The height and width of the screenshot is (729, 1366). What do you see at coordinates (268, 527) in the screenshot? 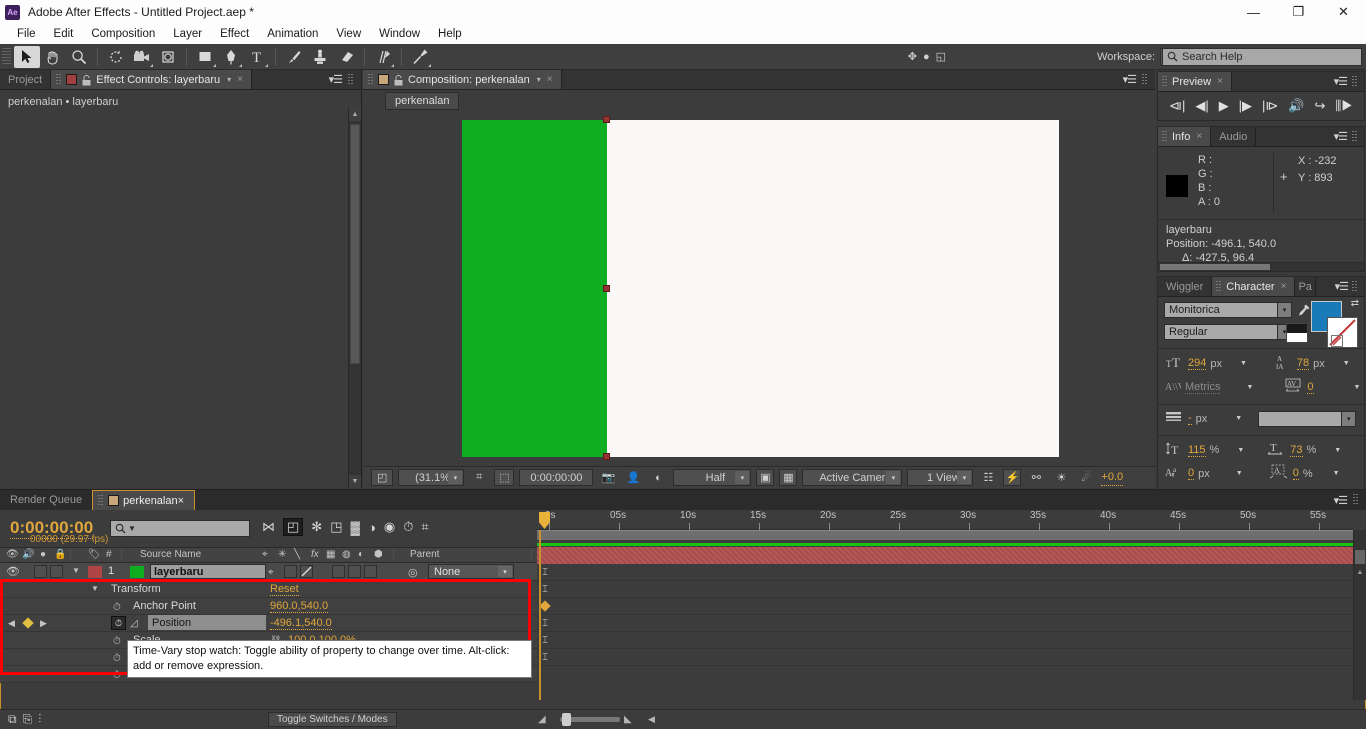
I see `composition-mini-flowchart-icon: ⋈` at bounding box center [268, 527].